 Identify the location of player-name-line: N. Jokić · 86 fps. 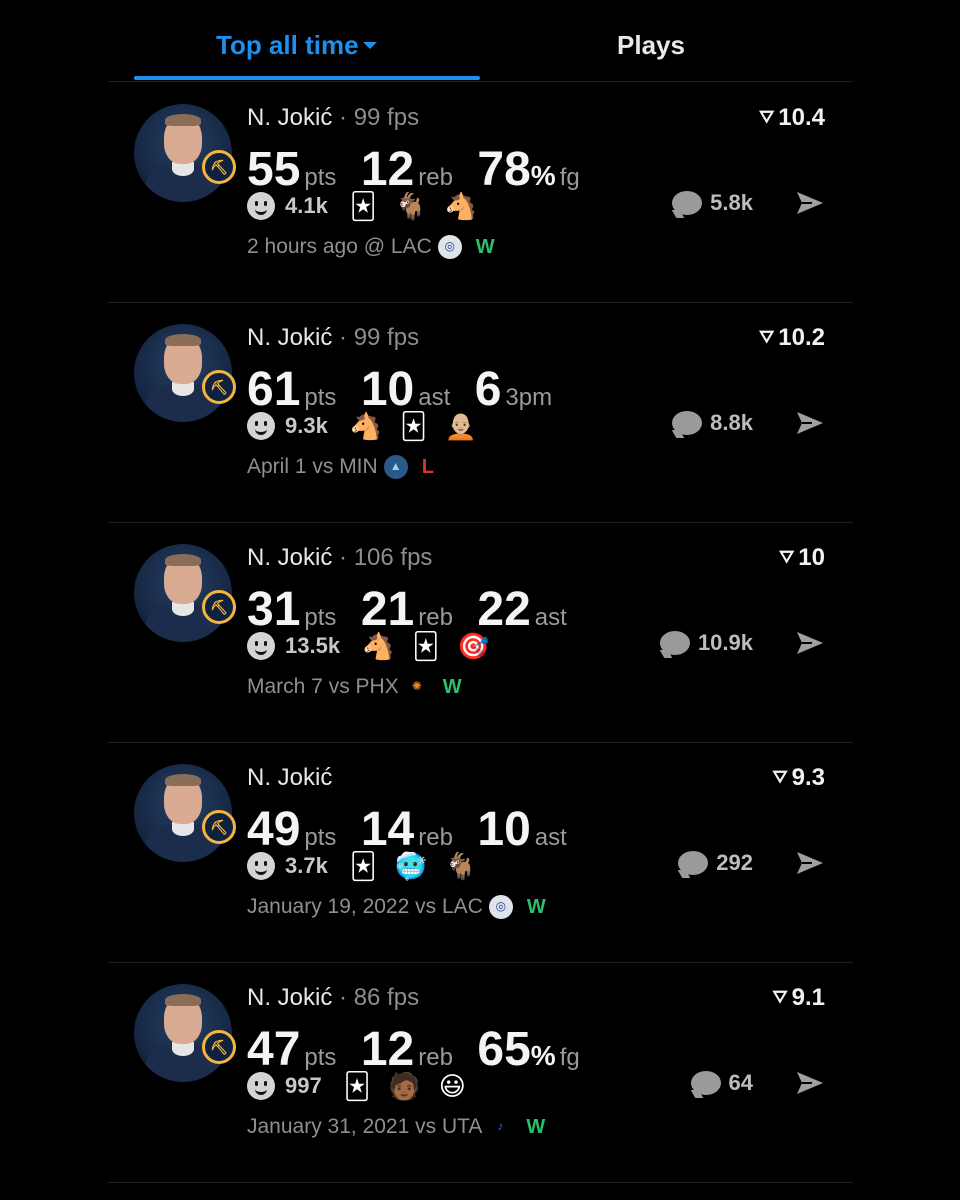
(333, 998).